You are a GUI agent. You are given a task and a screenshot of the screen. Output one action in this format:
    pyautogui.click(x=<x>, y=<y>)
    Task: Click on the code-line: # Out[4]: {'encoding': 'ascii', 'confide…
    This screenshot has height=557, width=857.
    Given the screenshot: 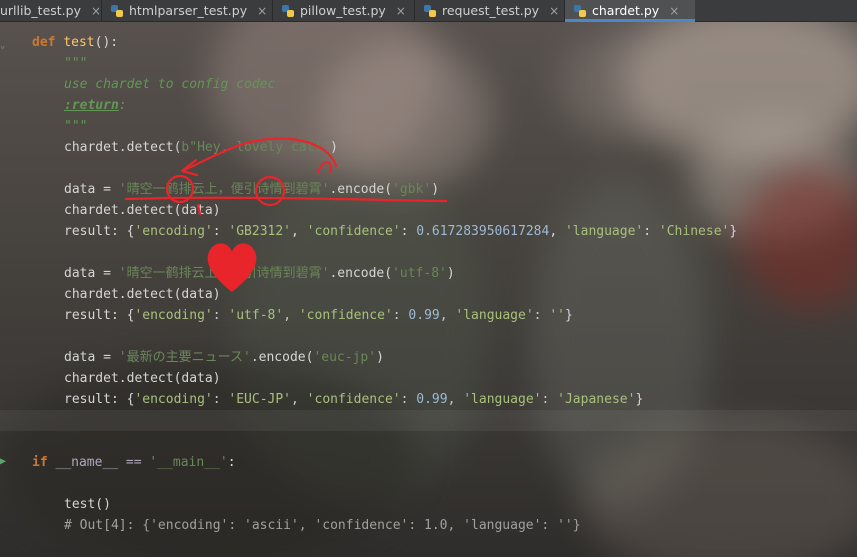 What is the action you would take?
    pyautogui.click(x=322, y=525)
    